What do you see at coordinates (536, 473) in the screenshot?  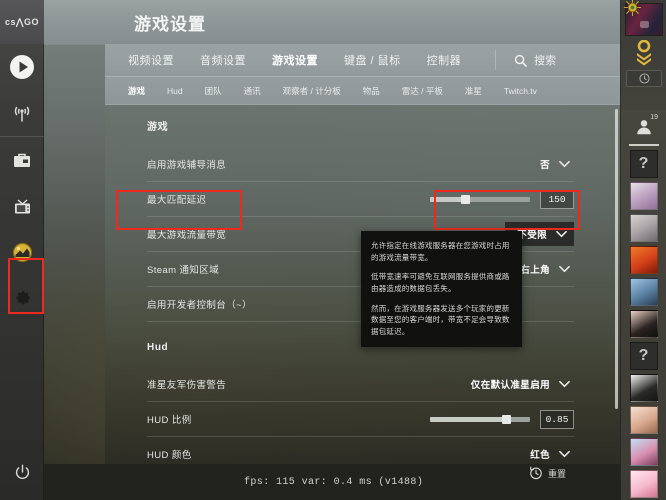 I see `clock-reset-icon` at bounding box center [536, 473].